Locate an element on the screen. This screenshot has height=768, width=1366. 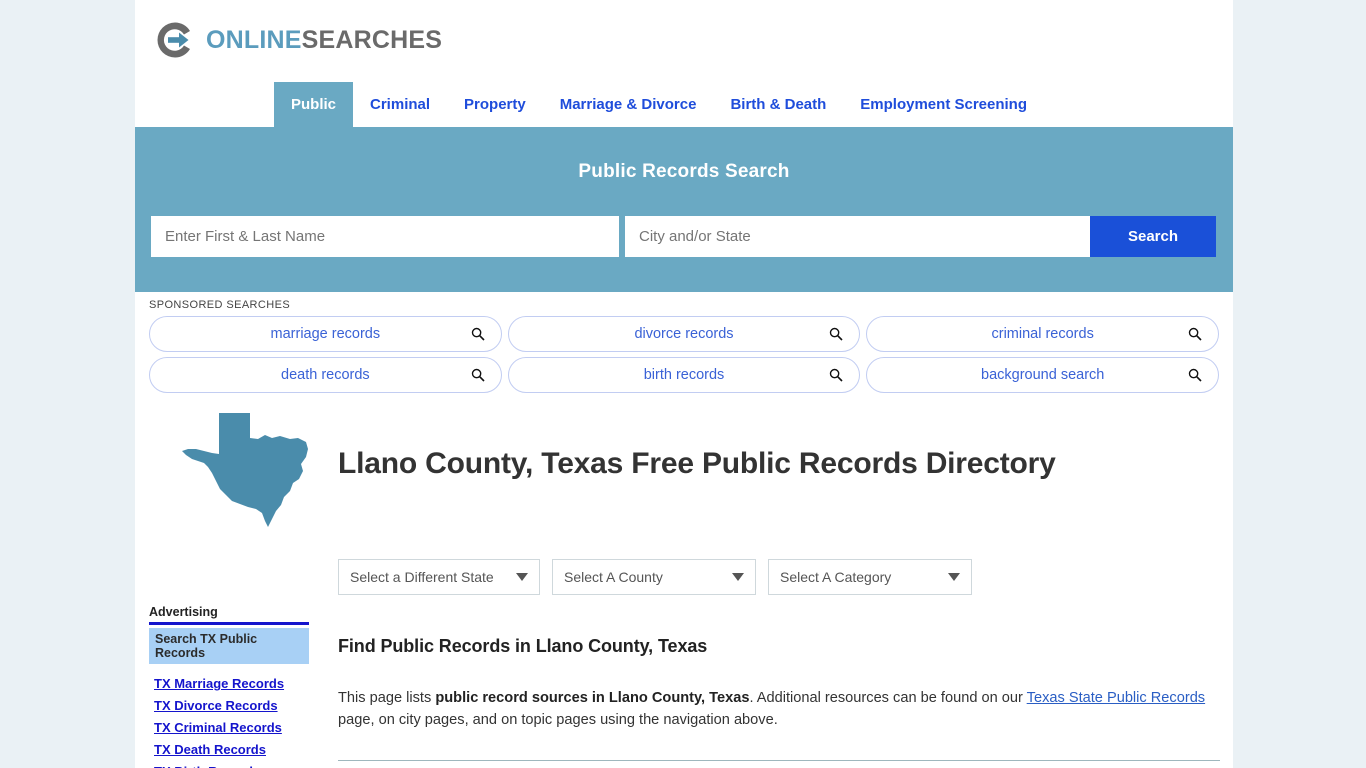
county-select: Select A County is located at coordinates (654, 577).